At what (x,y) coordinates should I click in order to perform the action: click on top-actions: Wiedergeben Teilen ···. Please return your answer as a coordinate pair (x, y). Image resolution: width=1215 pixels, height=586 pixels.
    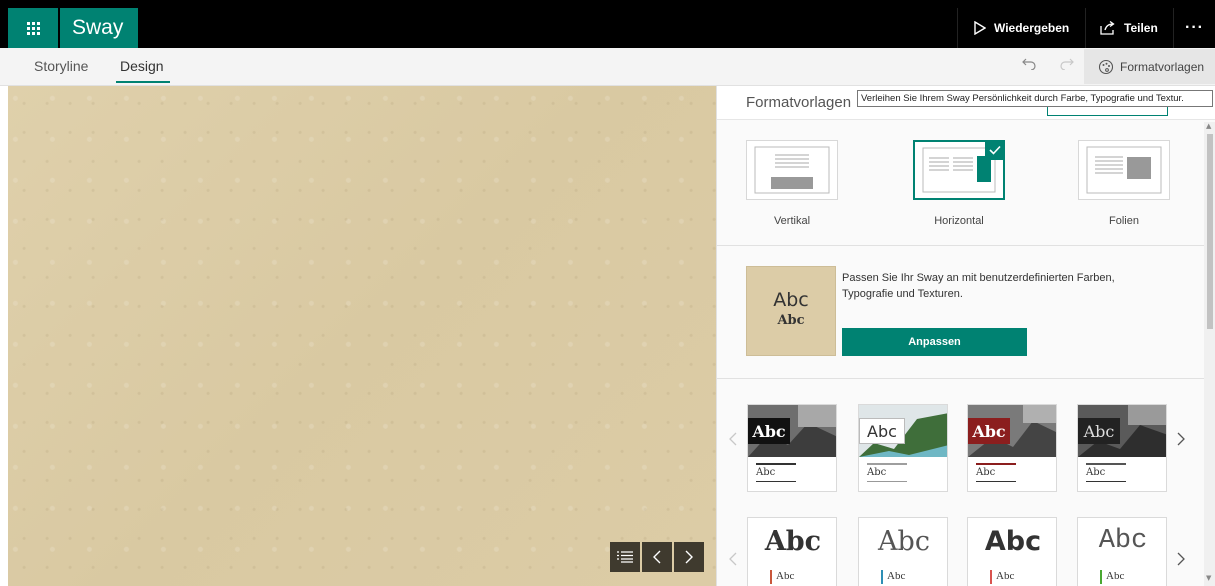
    Looking at the image, I should click on (1086, 28).